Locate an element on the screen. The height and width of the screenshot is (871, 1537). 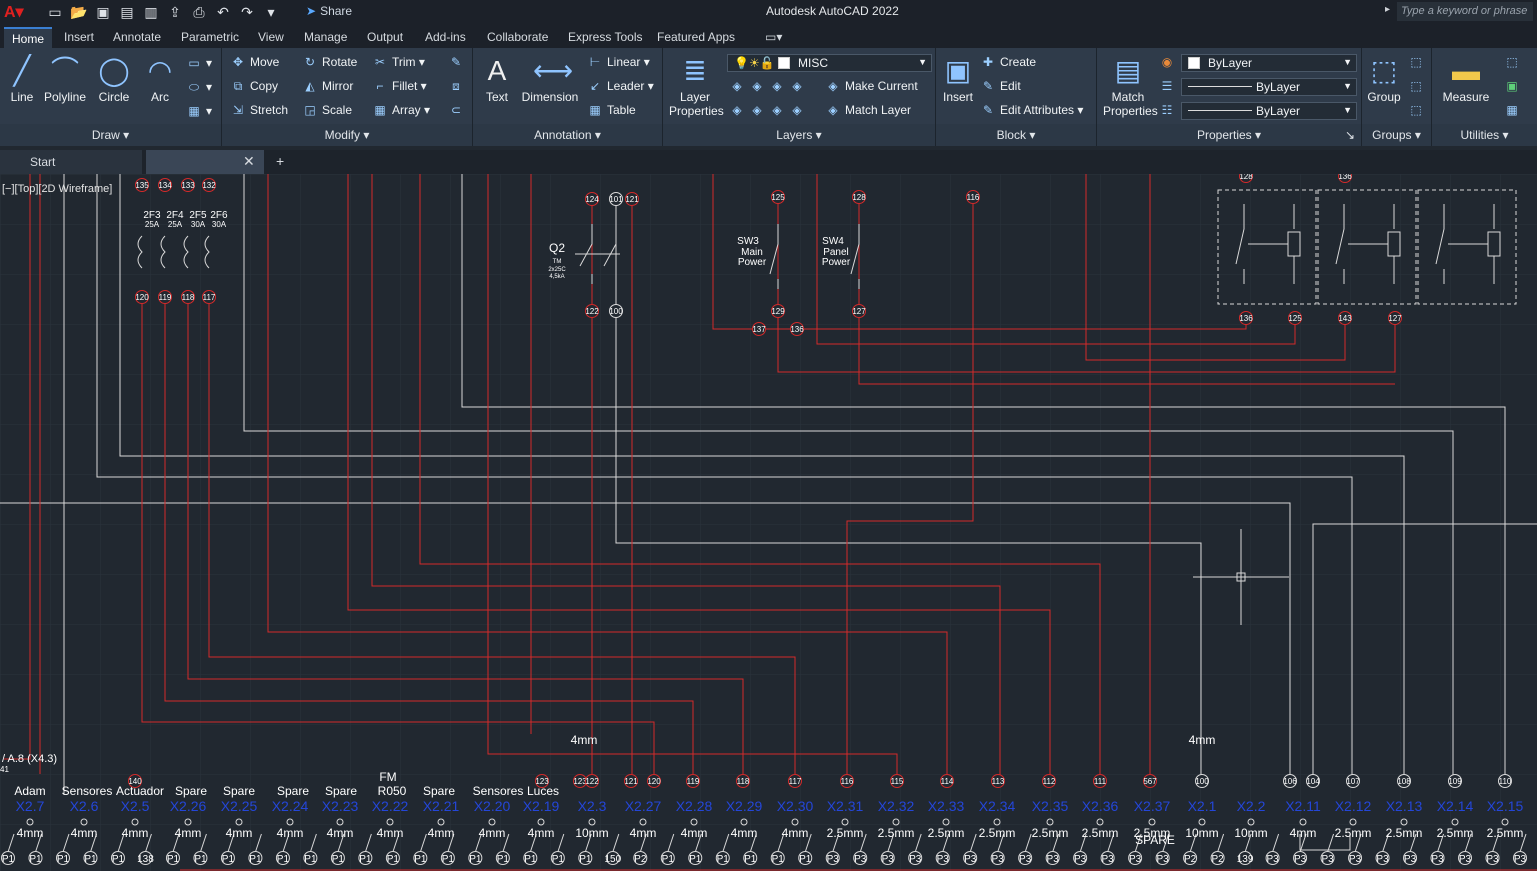
relay-bottom-node: 143 is located at coordinates (1345, 318).